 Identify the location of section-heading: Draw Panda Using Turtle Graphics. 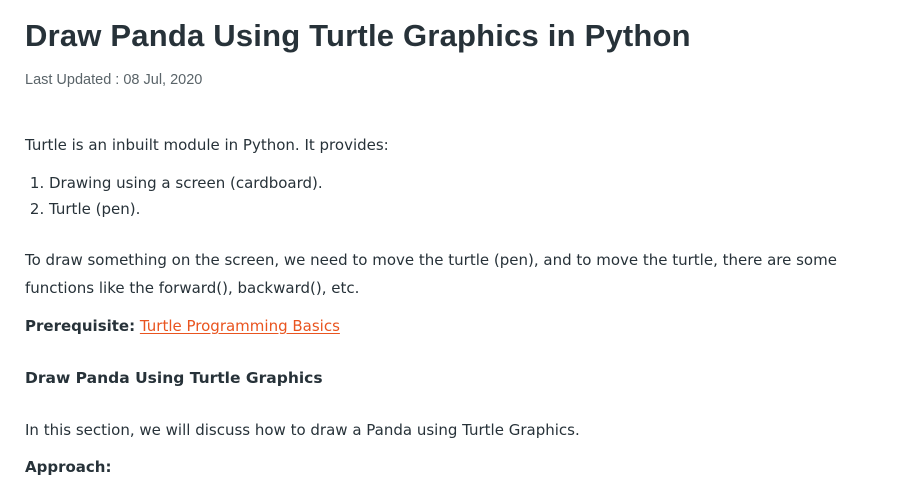
(174, 378).